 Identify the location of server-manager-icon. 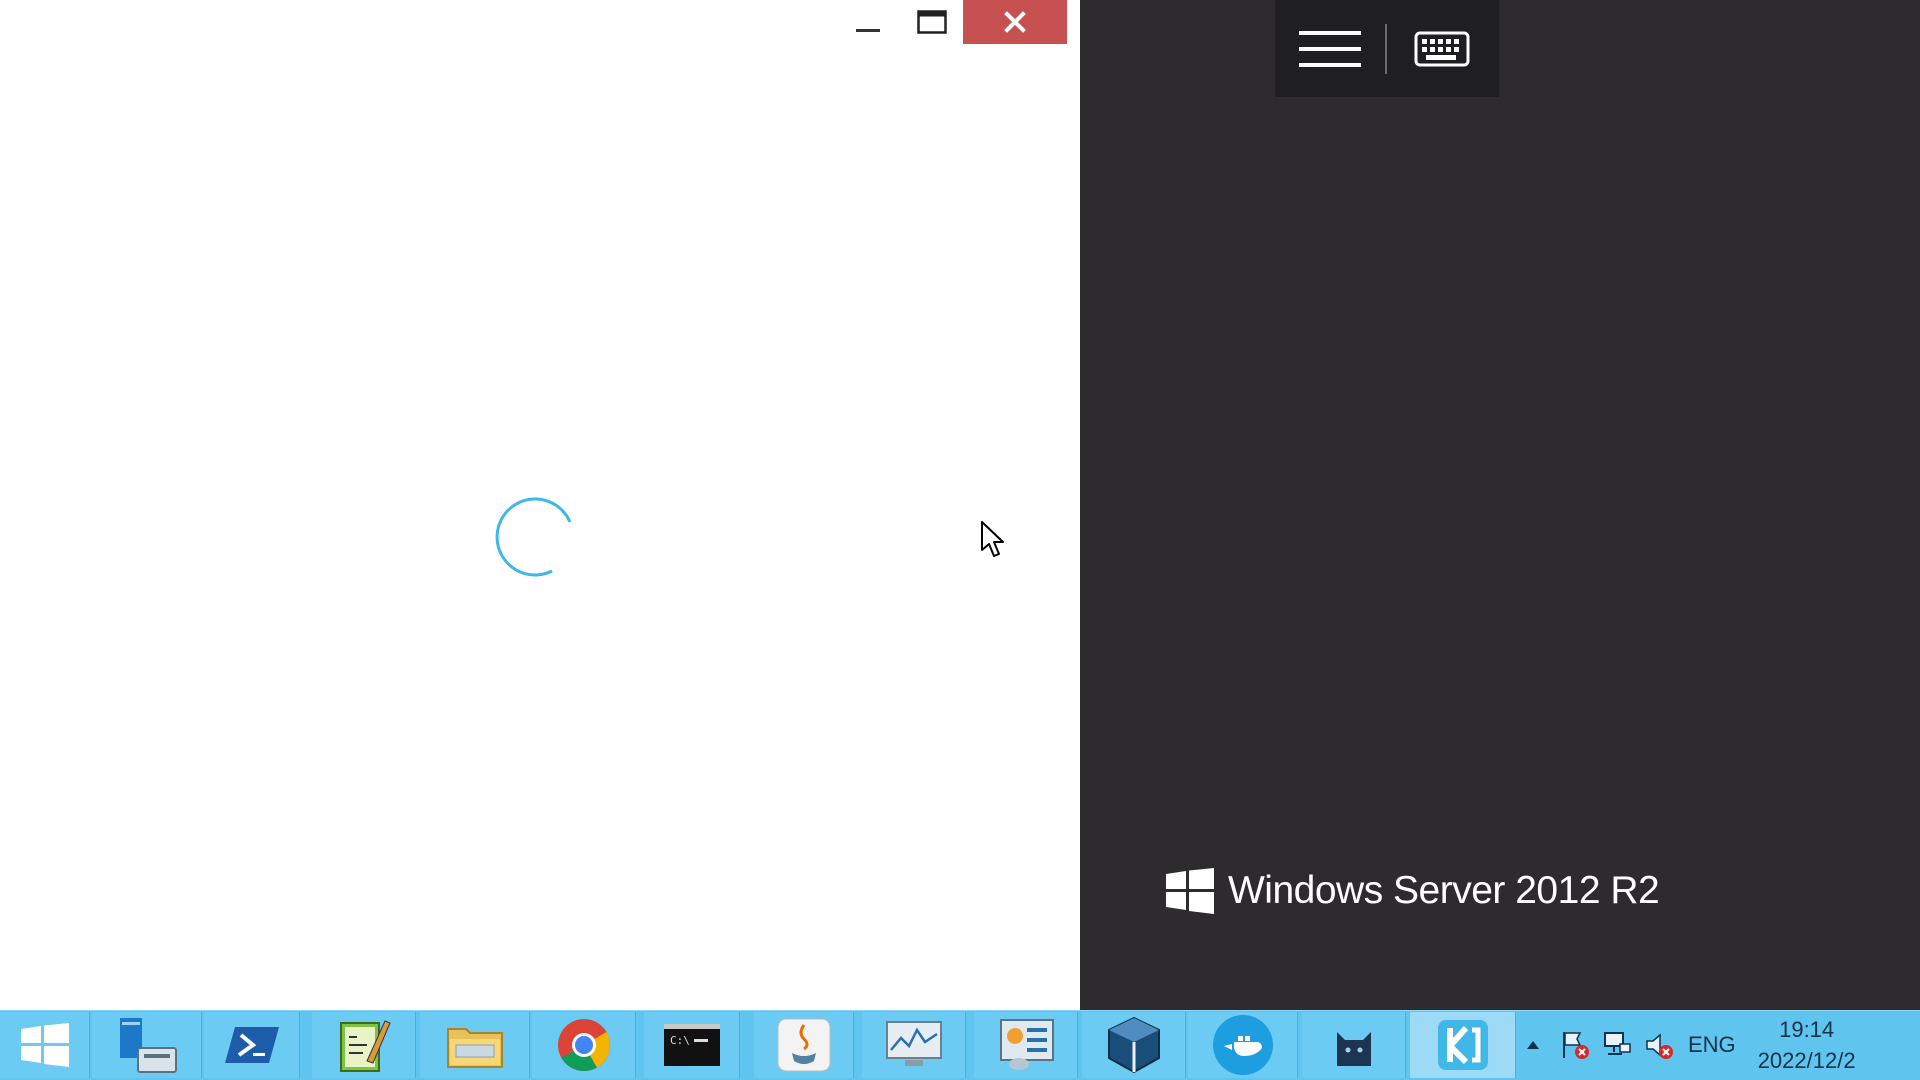
(148, 1045).